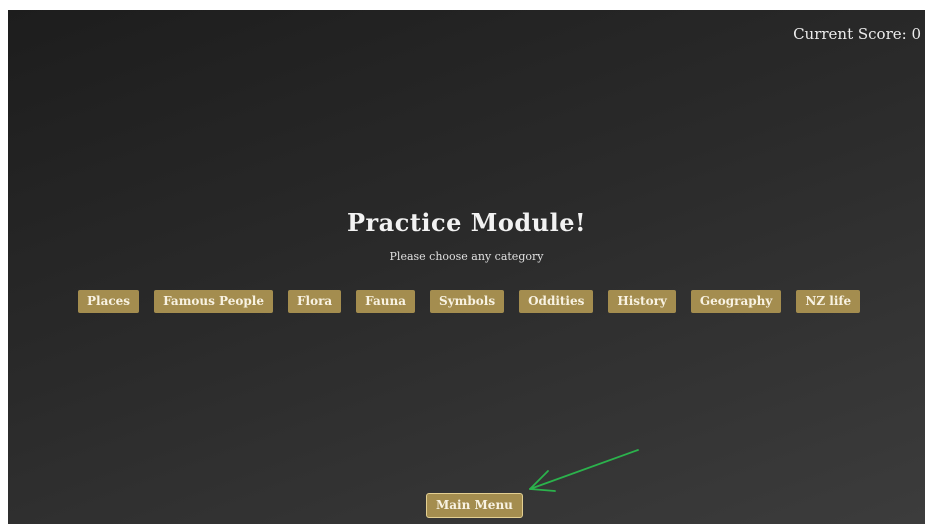 The image size is (925, 524). I want to click on annotation-arrow-icon, so click(584, 470).